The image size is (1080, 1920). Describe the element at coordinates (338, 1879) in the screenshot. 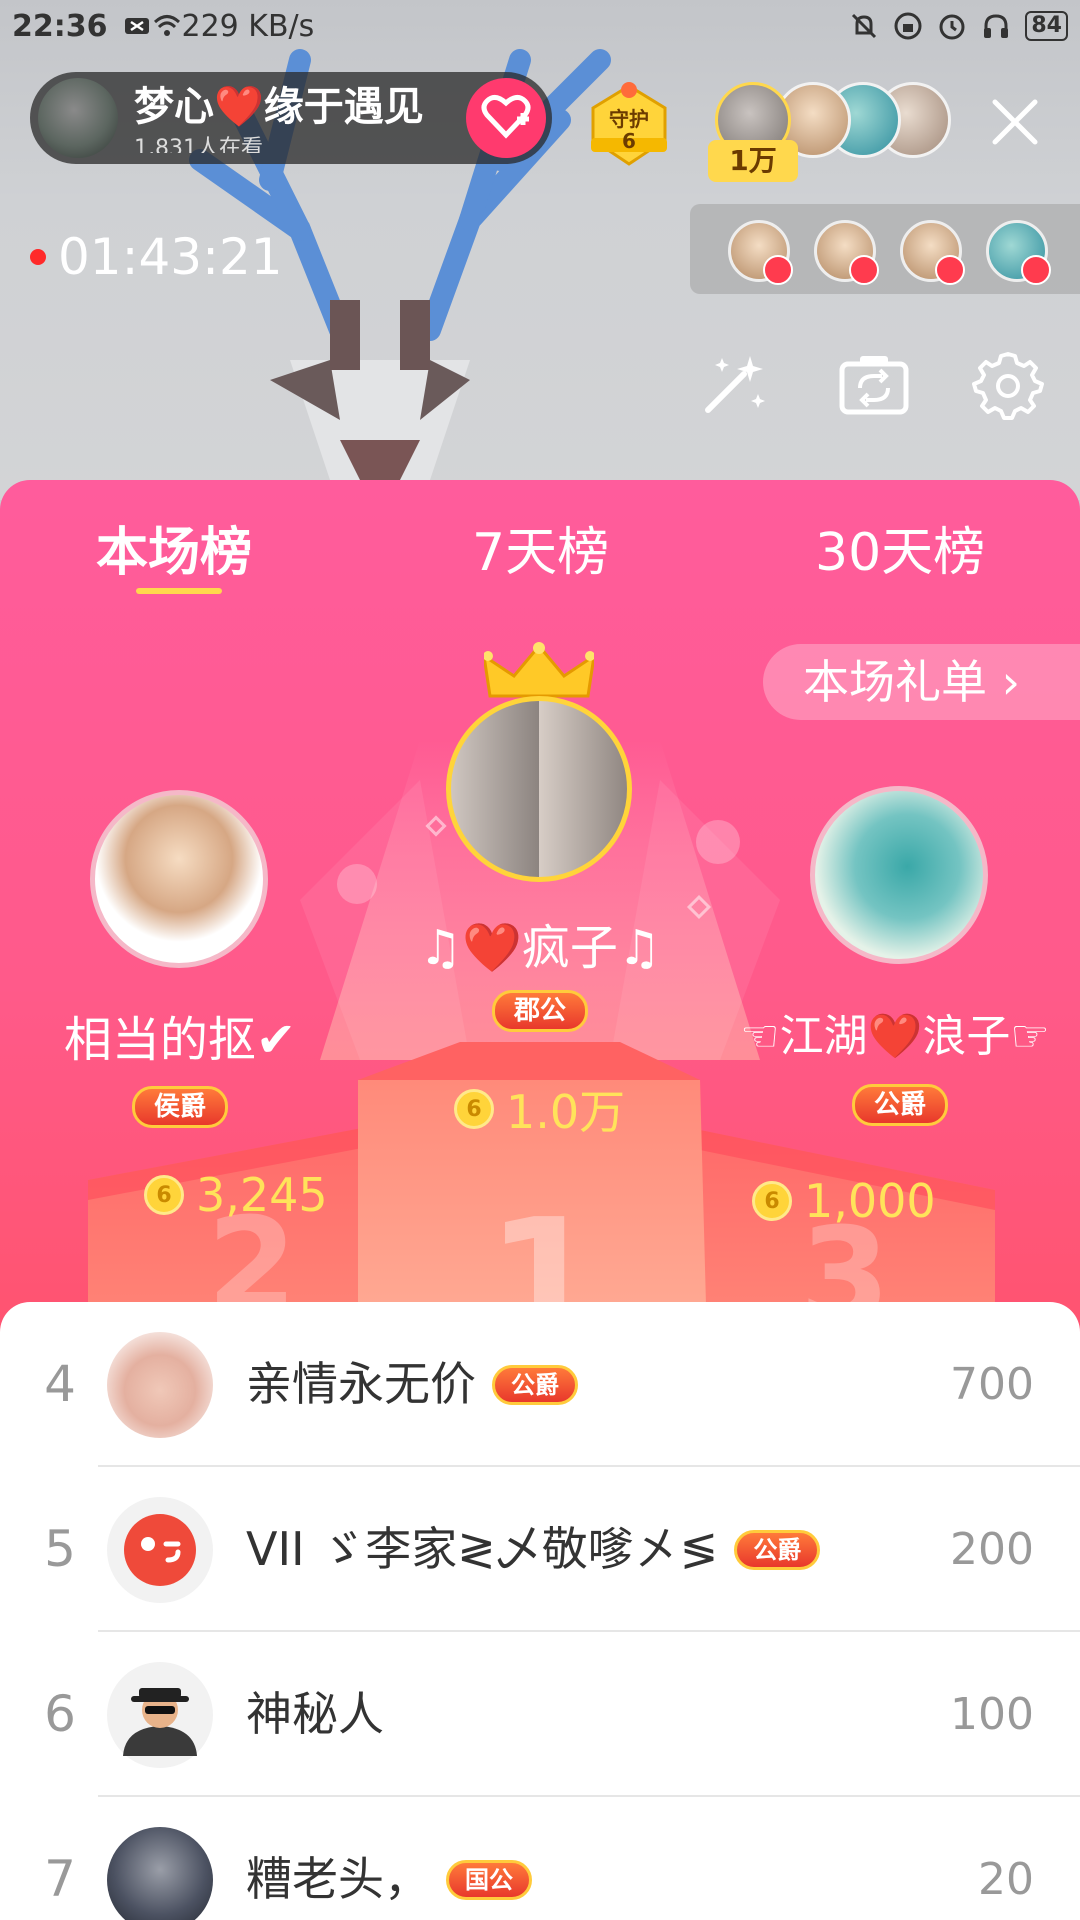

I see `user-name: 糟老头，` at that location.